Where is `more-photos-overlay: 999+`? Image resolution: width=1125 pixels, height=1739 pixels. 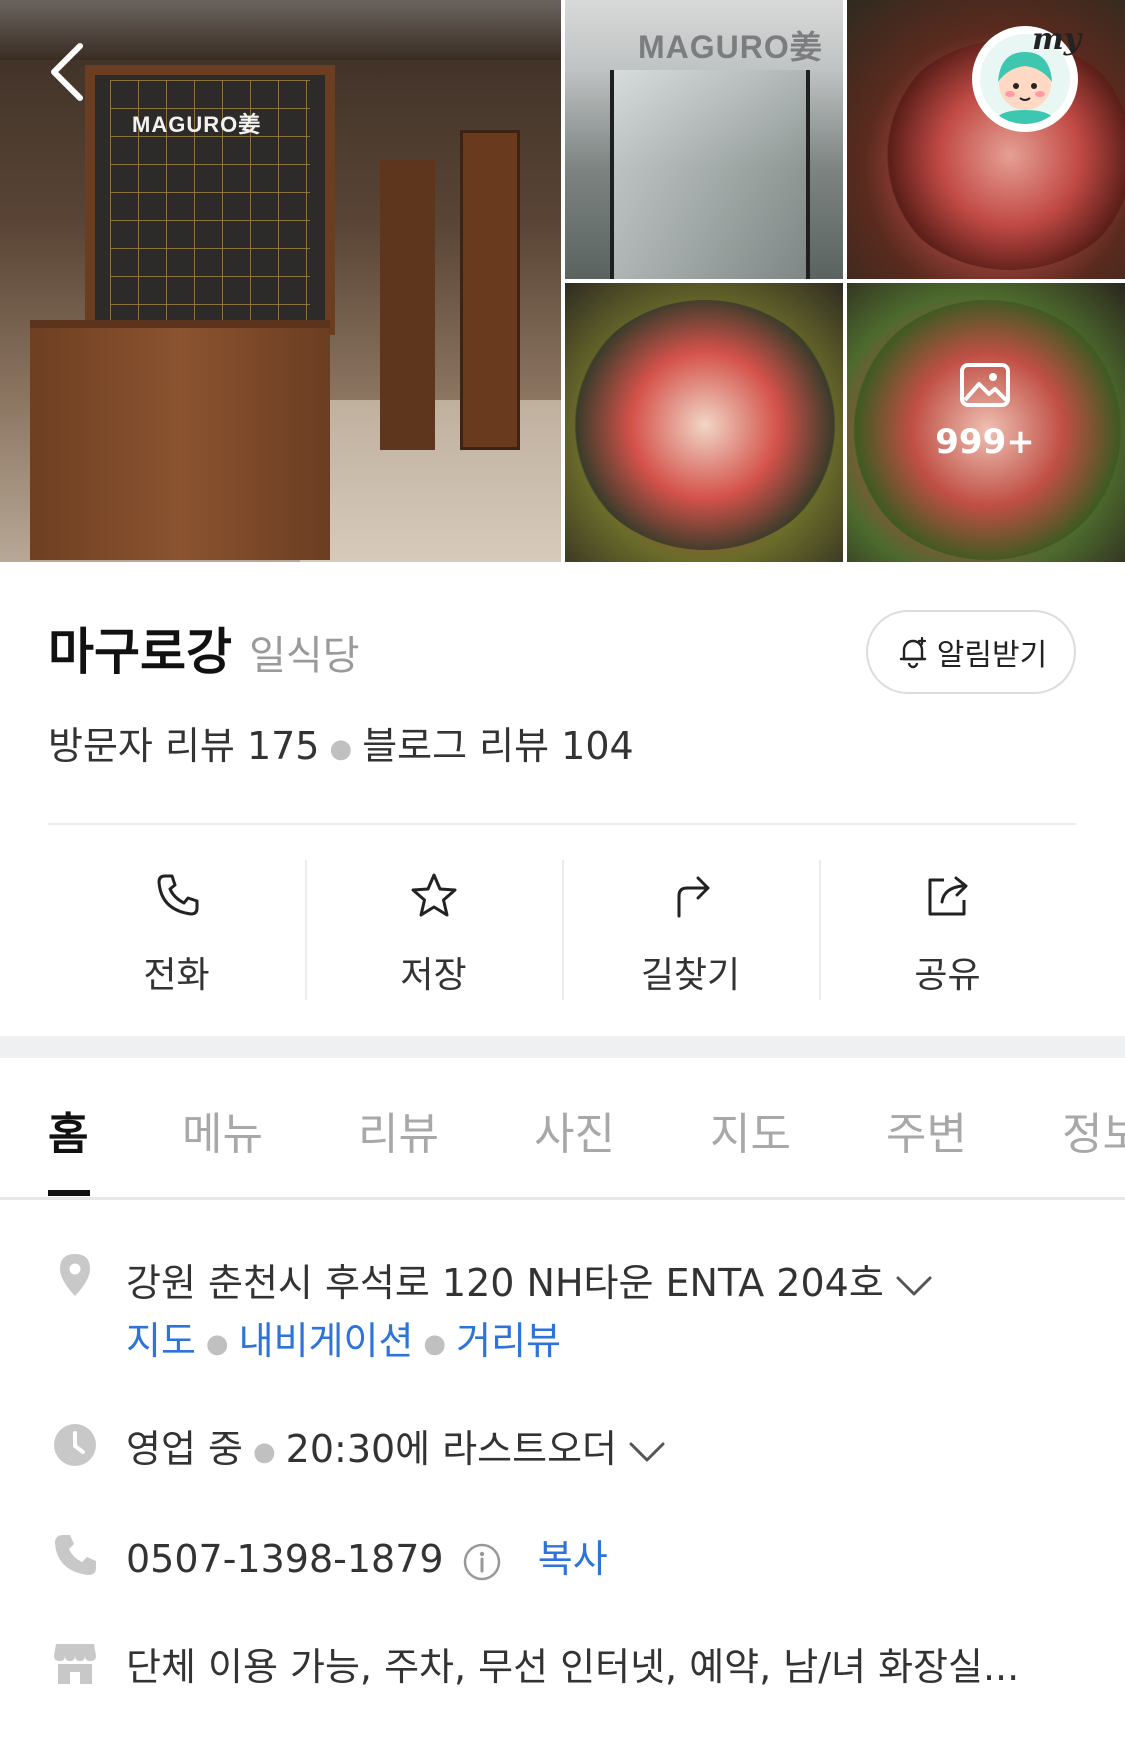 more-photos-overlay: 999+ is located at coordinates (985, 412).